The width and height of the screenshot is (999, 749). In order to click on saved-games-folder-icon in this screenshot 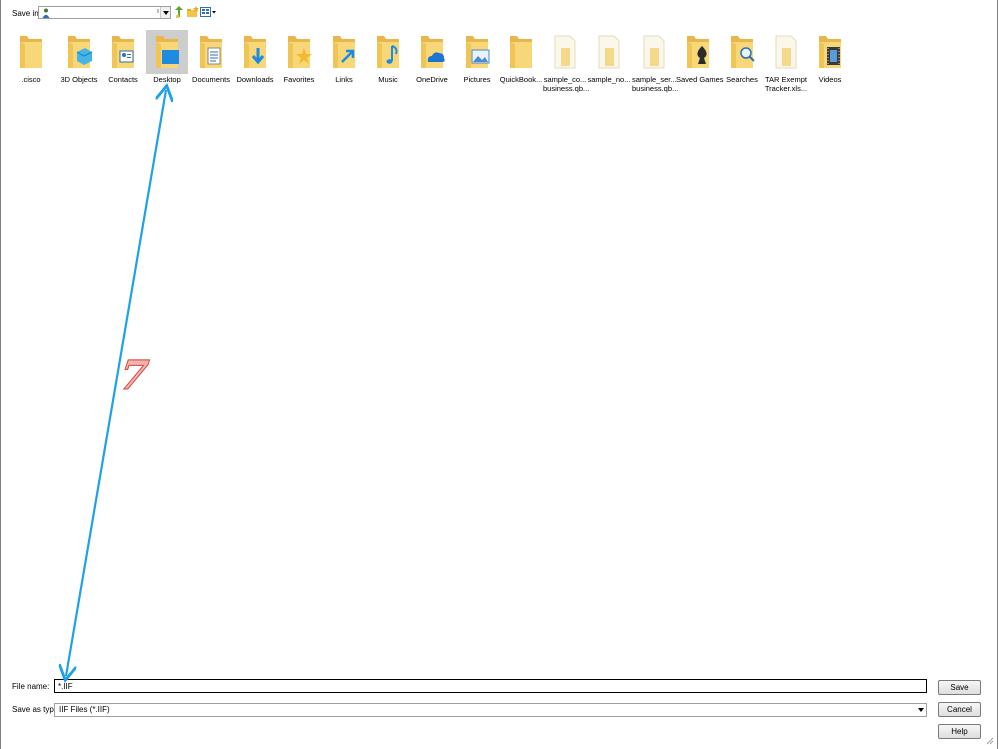, I will do `click(698, 52)`.